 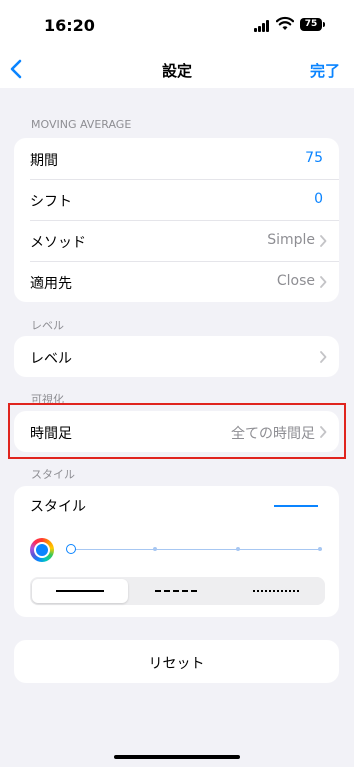 I want to click on shift-label: シフト, so click(x=51, y=202).